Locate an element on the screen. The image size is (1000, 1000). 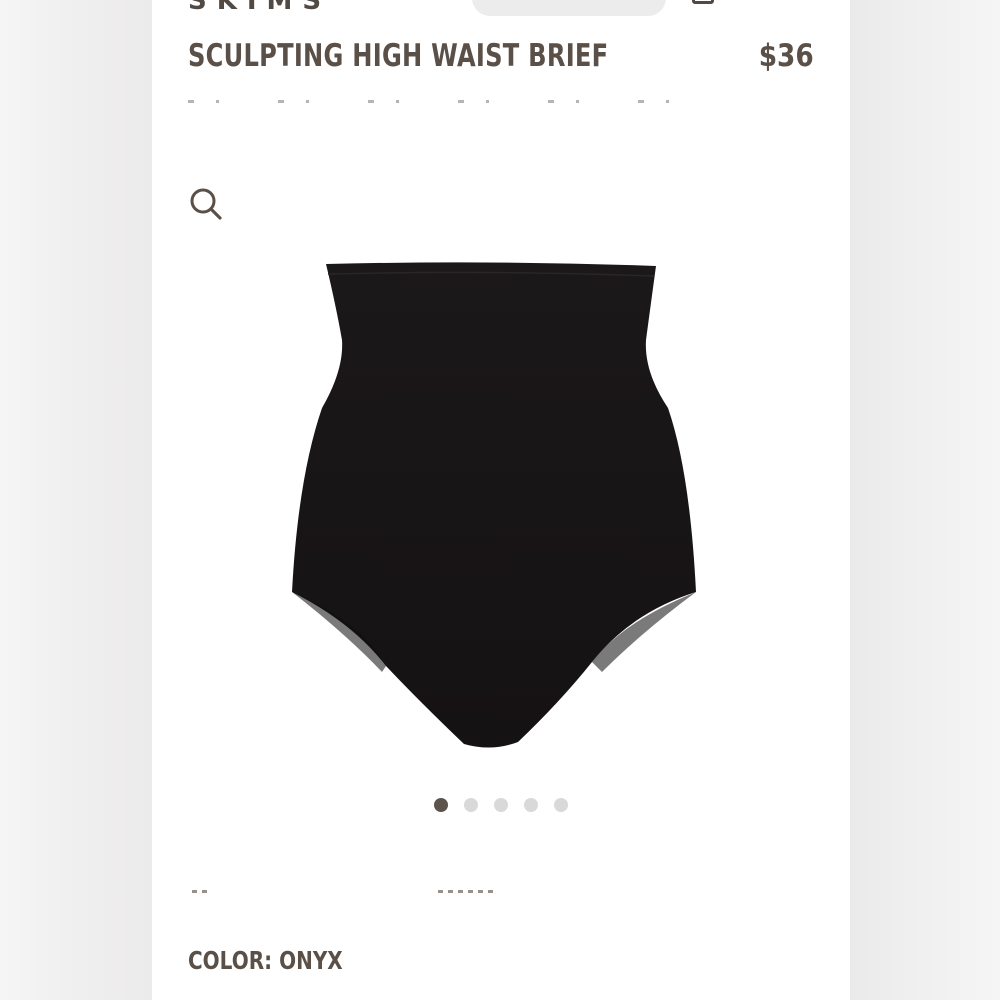
brand-logo: SKIMS is located at coordinates (259, 8).